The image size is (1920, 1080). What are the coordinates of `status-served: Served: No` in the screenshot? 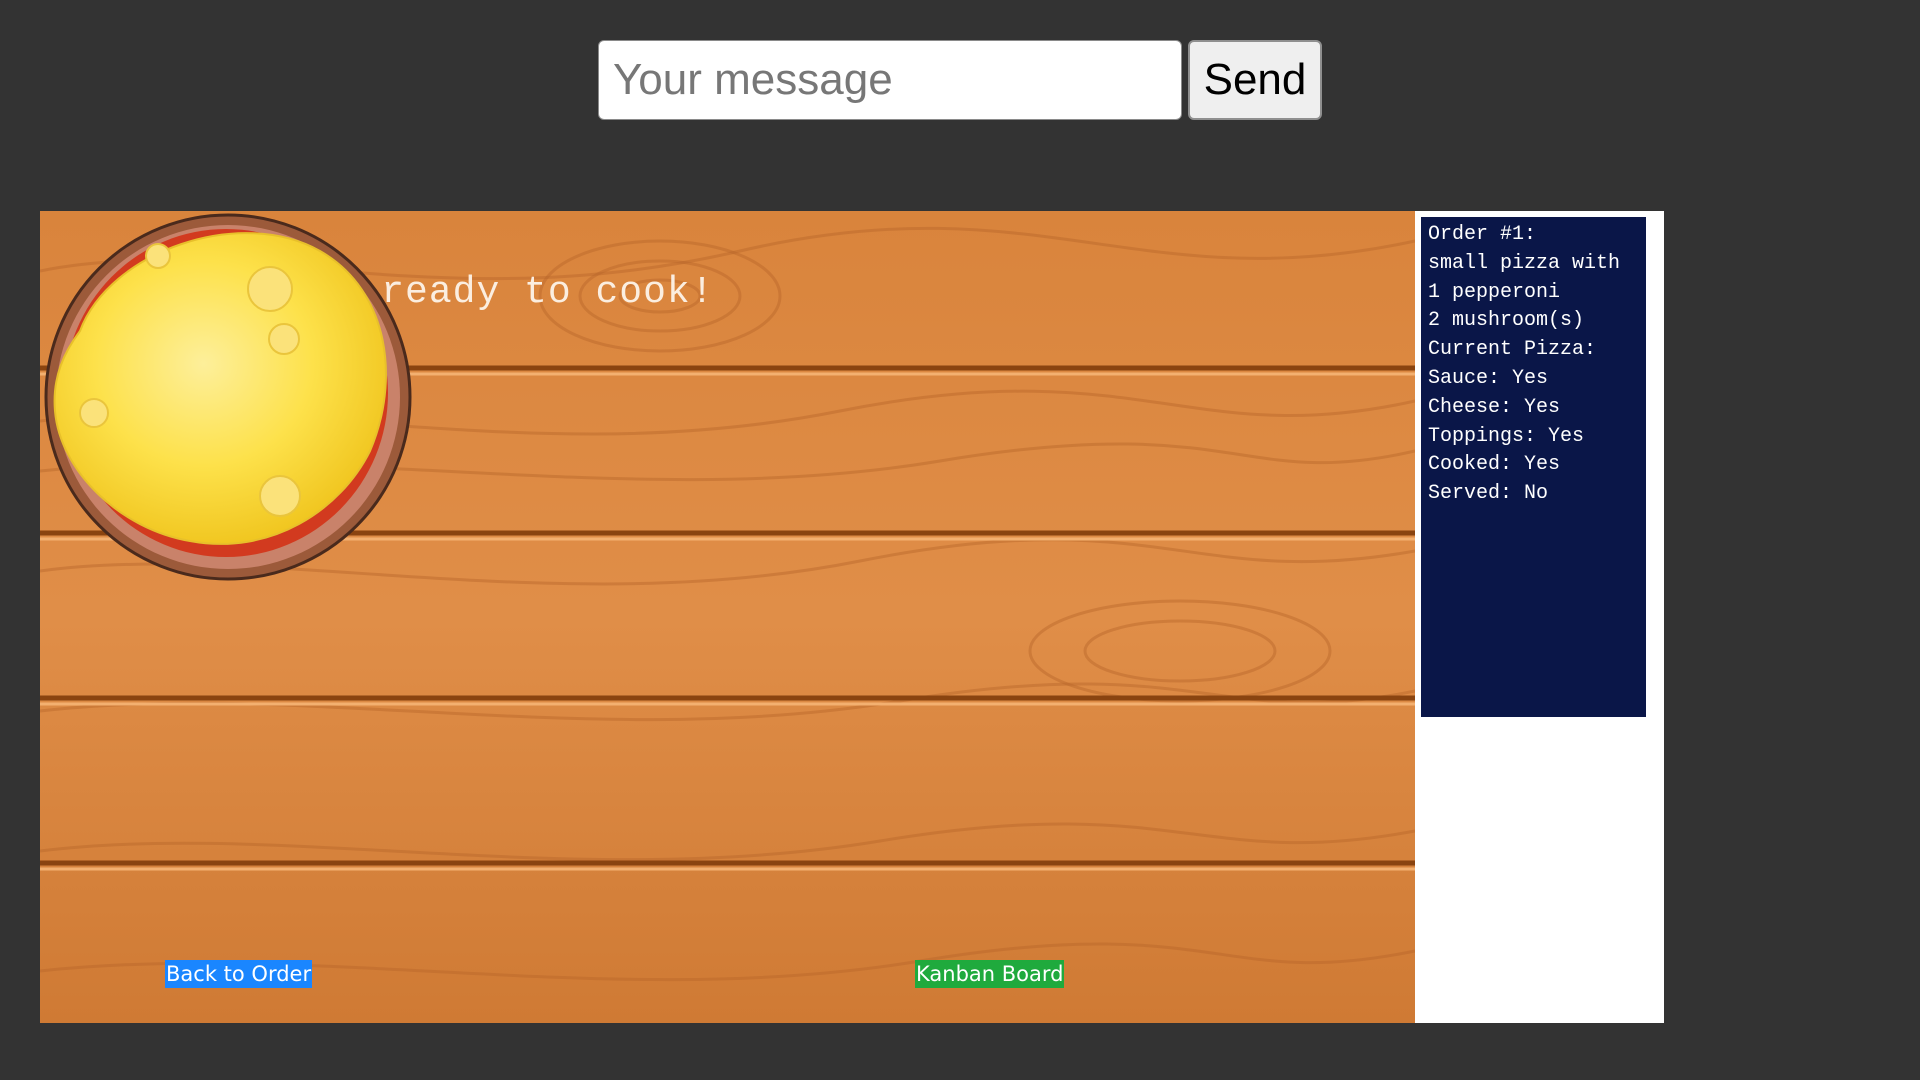 It's located at (1488, 494).